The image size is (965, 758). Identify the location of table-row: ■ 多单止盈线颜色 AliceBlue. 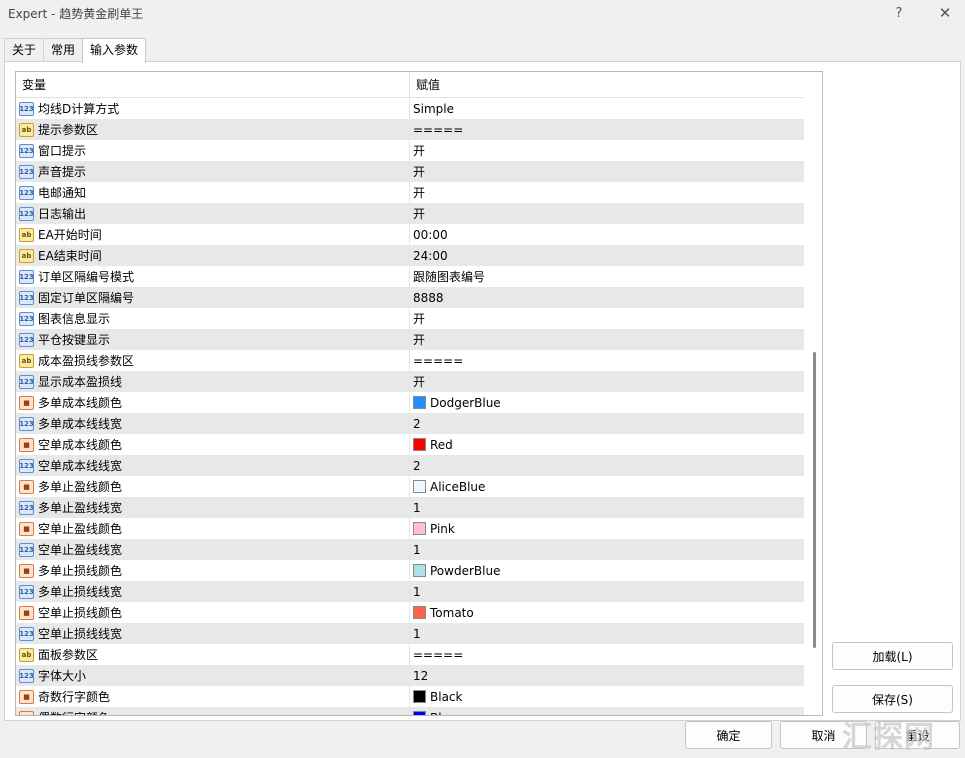
(410, 486).